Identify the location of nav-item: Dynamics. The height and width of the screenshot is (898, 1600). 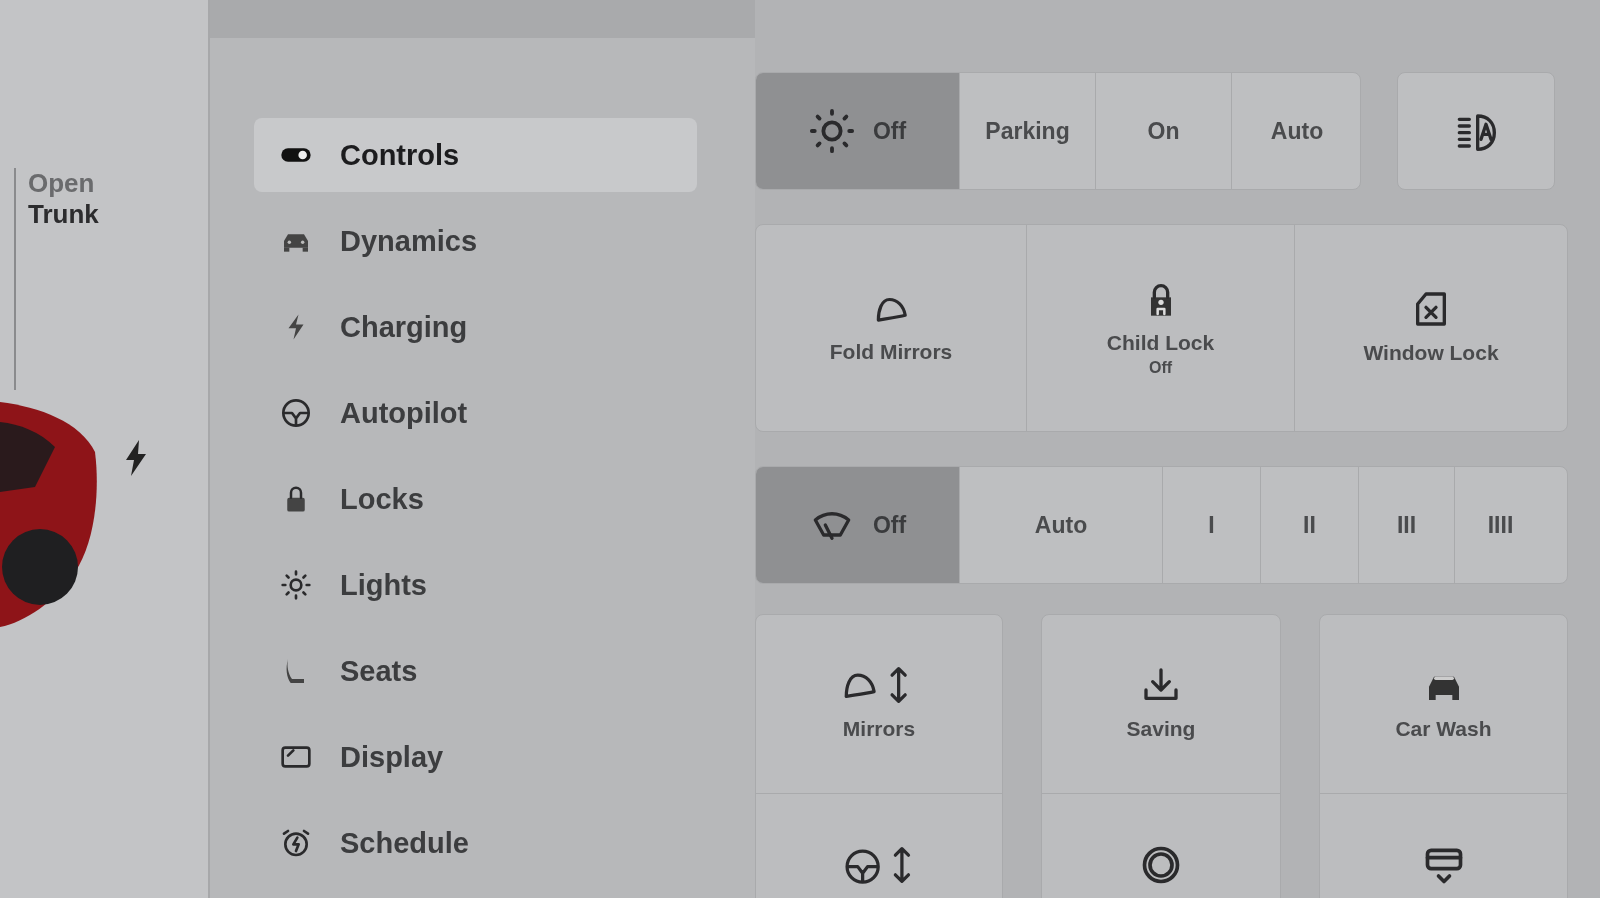
(475, 241).